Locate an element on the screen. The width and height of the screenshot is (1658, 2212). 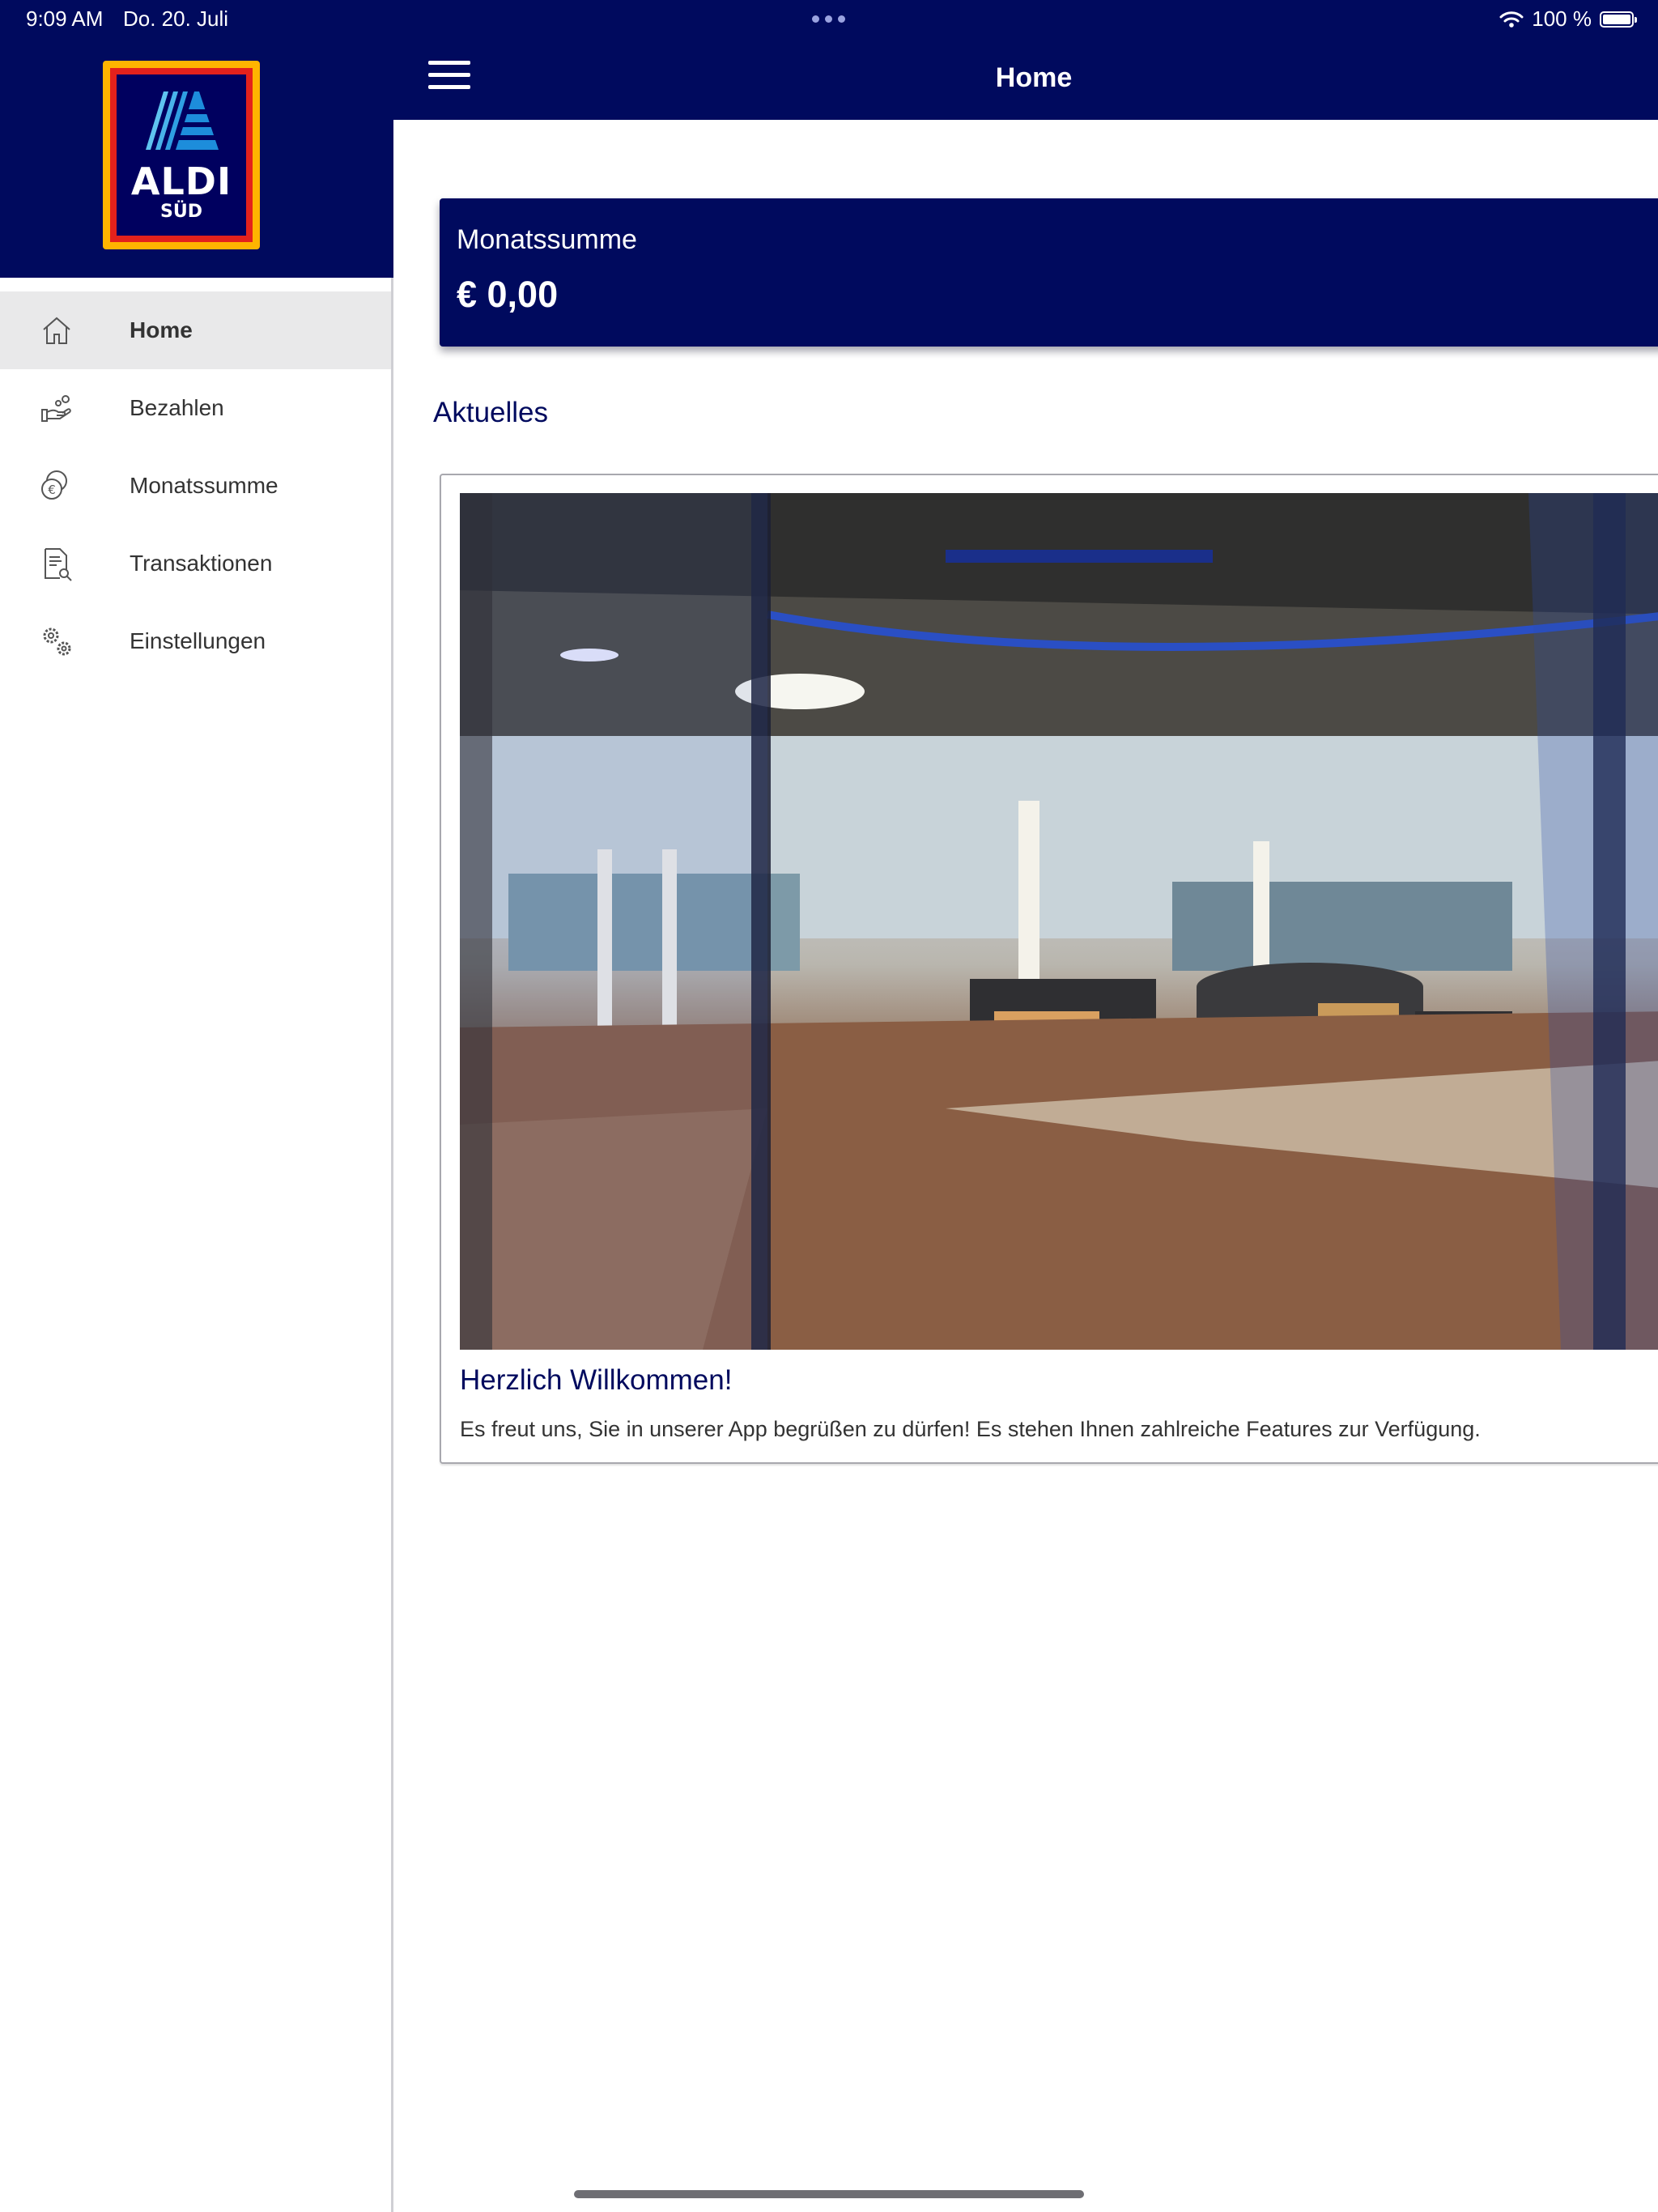
sidebar-item-monatssumme: € Monatssumme is located at coordinates (195, 486).